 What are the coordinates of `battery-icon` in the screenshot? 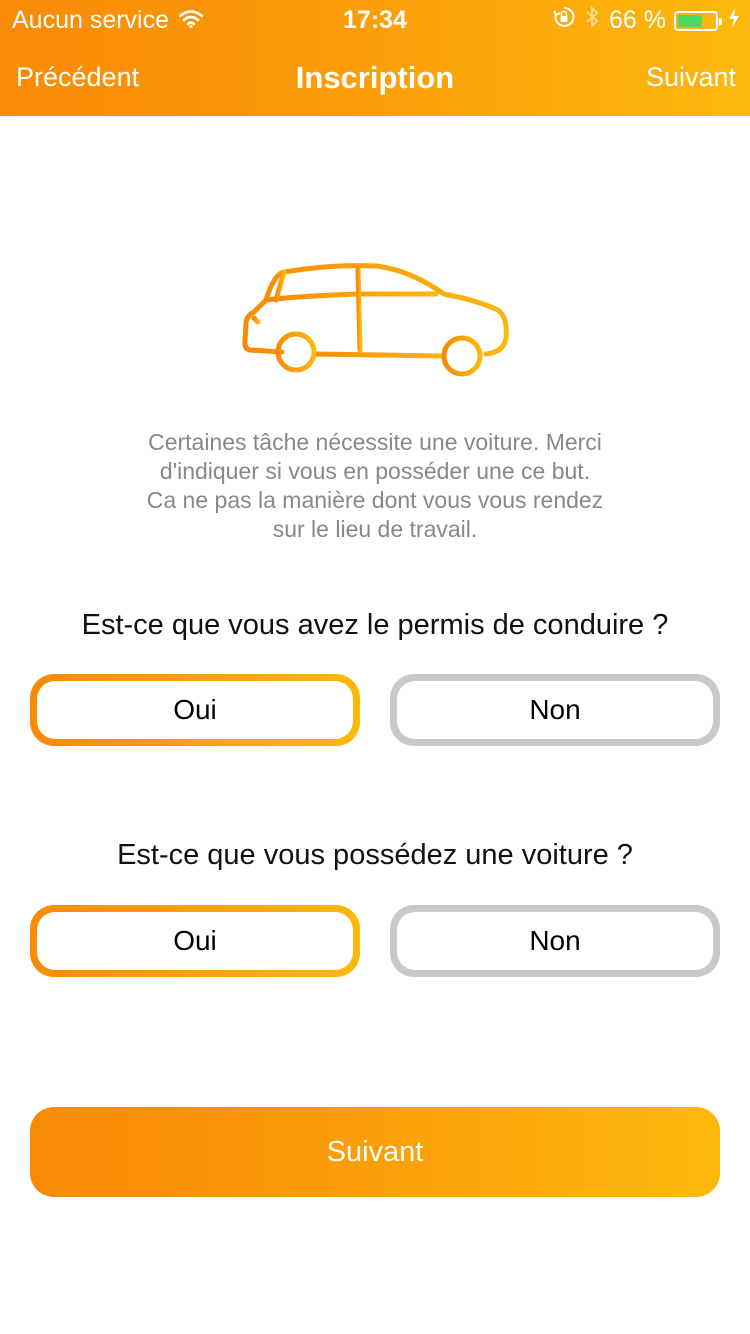 It's located at (698, 20).